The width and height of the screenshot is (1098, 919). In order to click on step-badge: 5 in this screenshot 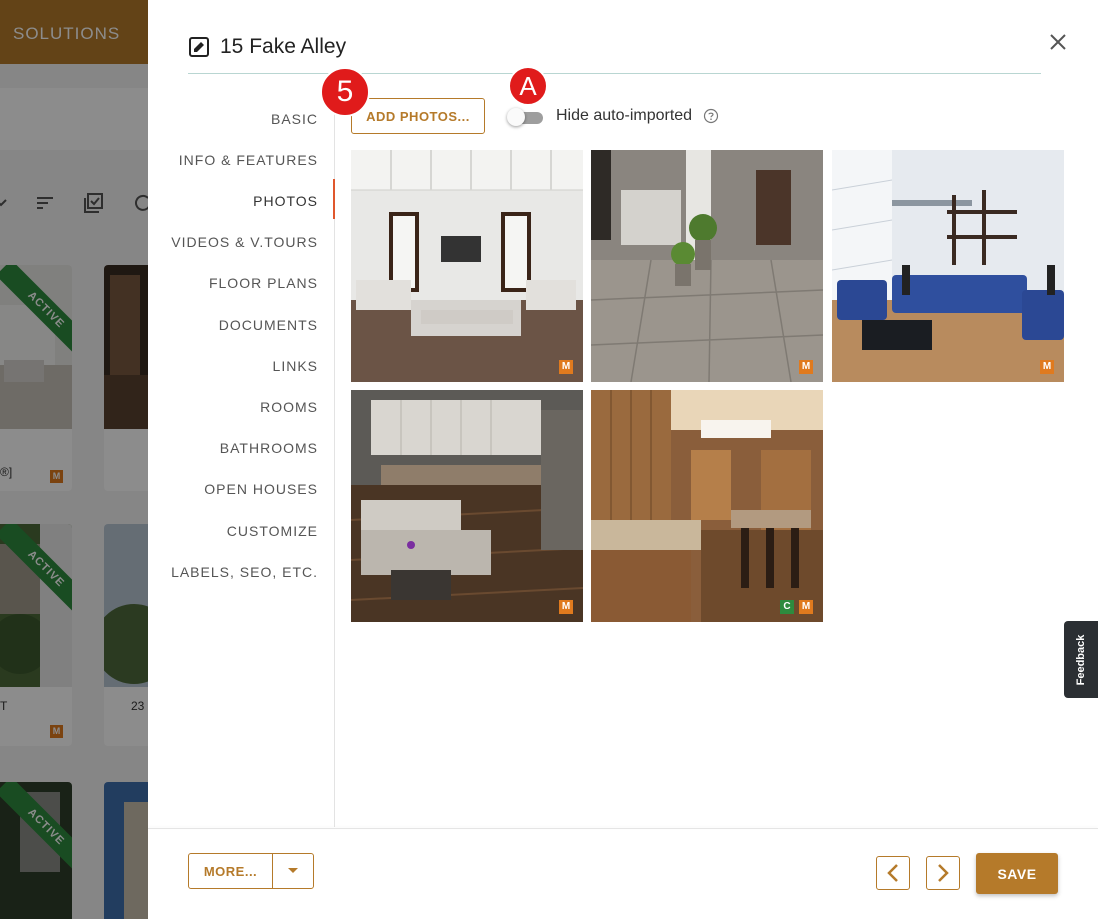, I will do `click(345, 92)`.